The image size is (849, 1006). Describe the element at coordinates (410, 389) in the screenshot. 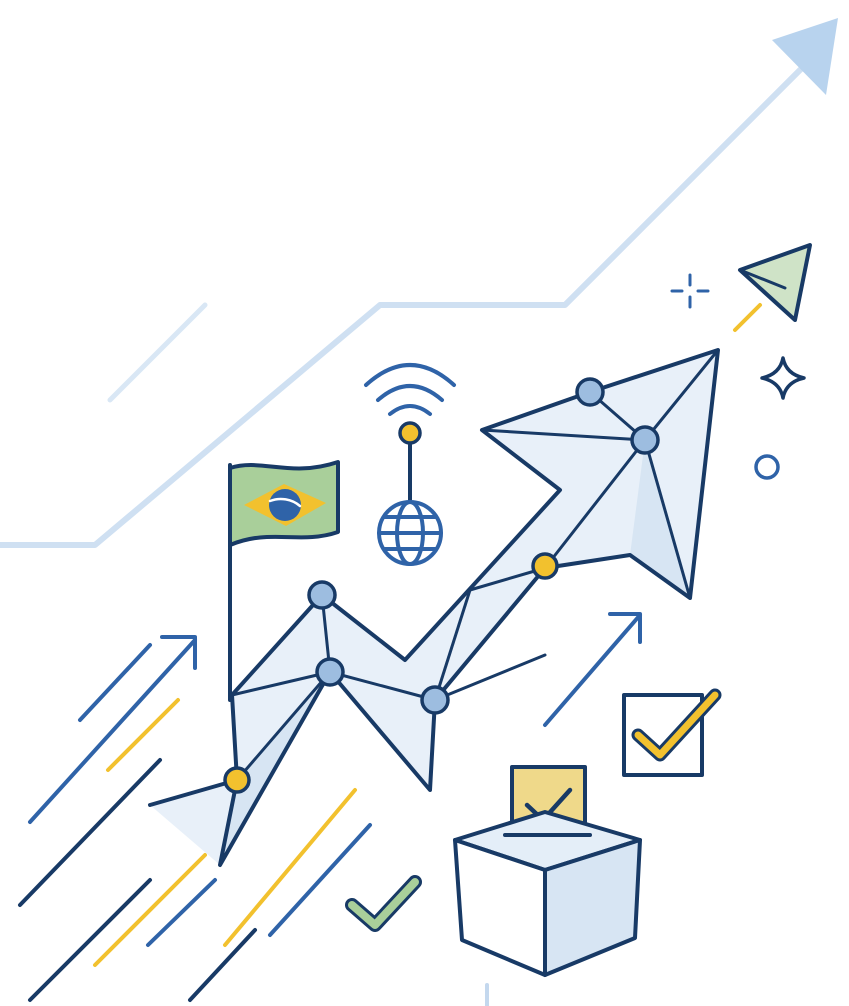

I see `wifi-signal-icon` at that location.